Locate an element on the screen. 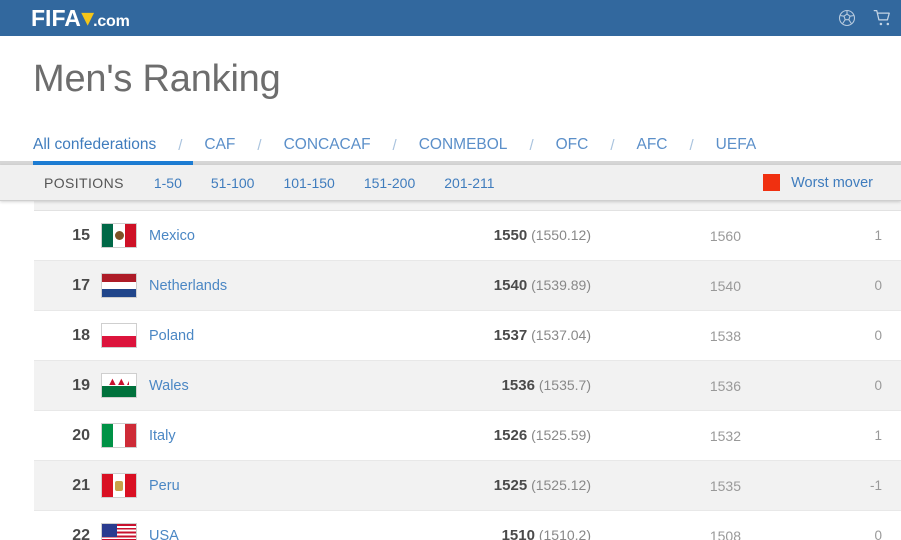 The height and width of the screenshot is (540, 901). table-row: 18 Poland 1537 (1537.04) 1538 0 is located at coordinates (467, 336).